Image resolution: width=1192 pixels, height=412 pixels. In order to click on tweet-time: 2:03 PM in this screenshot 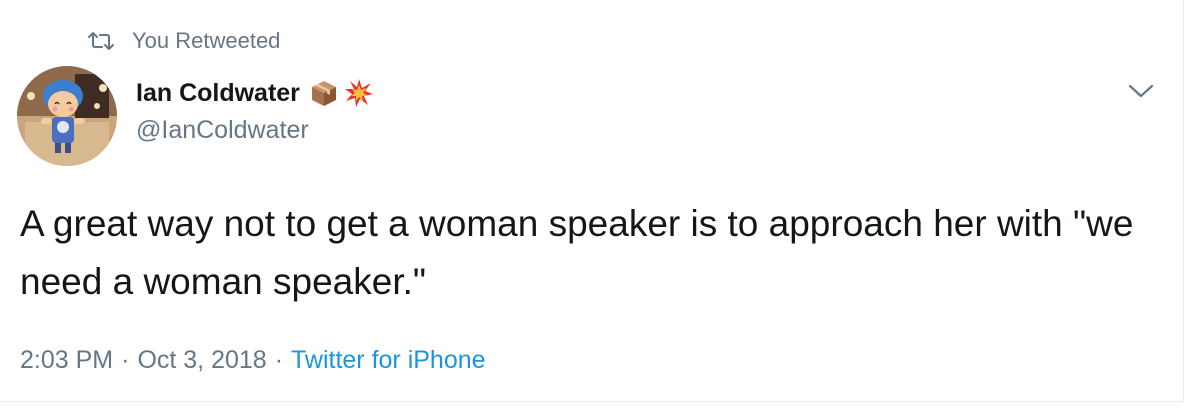, I will do `click(66, 360)`.